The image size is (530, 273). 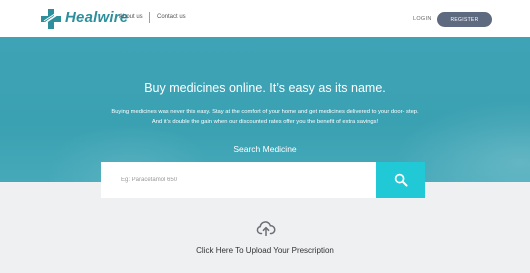 I want to click on logo-cross-icon, so click(x=51, y=19).